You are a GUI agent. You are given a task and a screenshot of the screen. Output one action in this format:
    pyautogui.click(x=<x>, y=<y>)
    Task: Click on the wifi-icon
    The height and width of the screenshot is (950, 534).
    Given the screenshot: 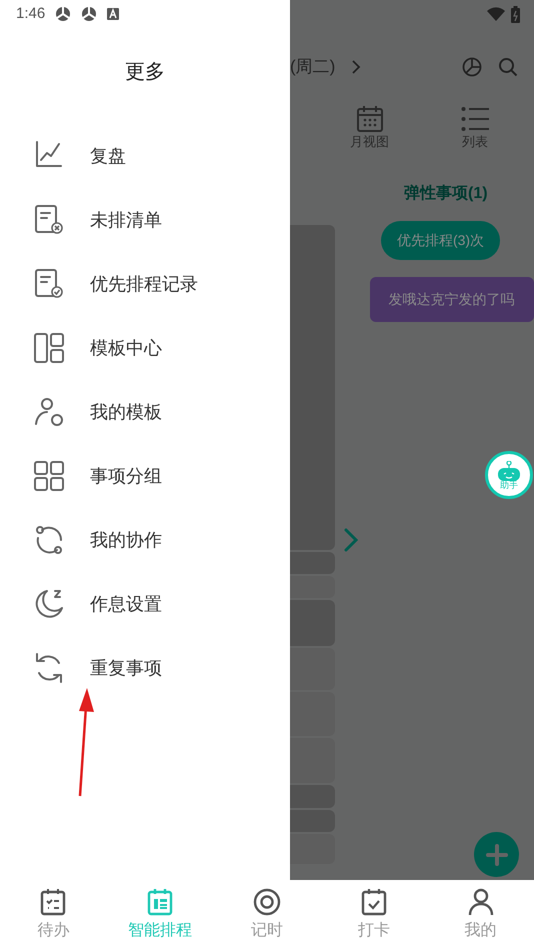 What is the action you would take?
    pyautogui.click(x=496, y=14)
    